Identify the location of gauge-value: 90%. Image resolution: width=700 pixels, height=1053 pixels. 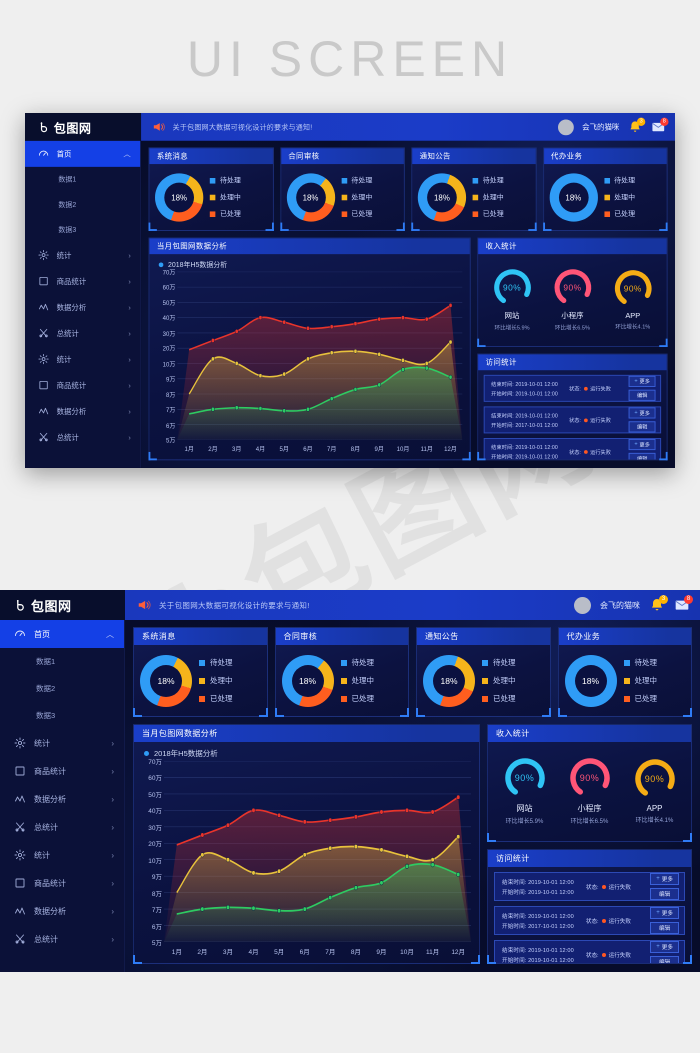
(572, 287).